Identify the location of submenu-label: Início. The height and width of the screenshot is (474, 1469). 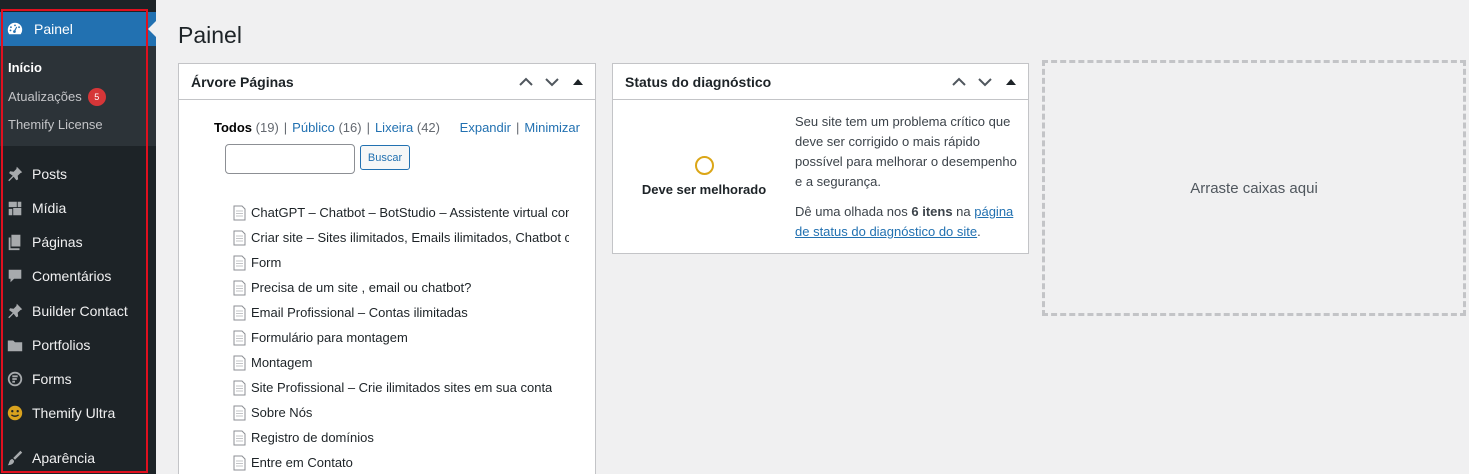
(25, 67).